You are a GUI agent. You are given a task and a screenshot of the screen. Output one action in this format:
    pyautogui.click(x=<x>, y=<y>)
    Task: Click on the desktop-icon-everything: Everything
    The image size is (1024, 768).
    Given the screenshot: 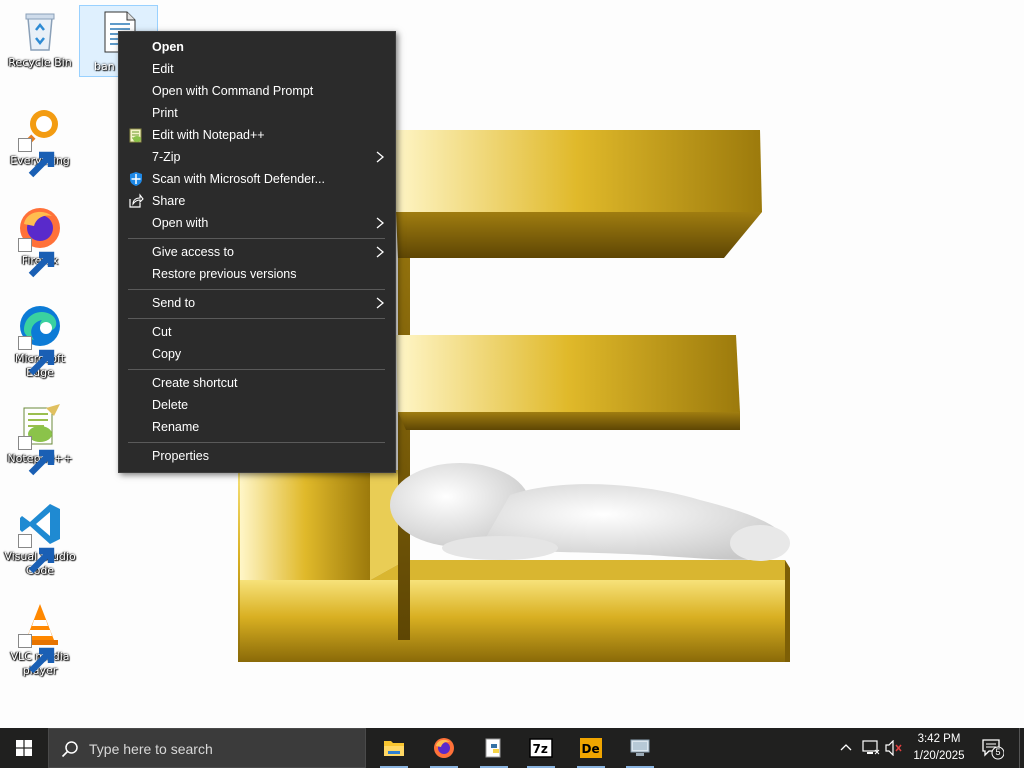 What is the action you would take?
    pyautogui.click(x=40, y=141)
    